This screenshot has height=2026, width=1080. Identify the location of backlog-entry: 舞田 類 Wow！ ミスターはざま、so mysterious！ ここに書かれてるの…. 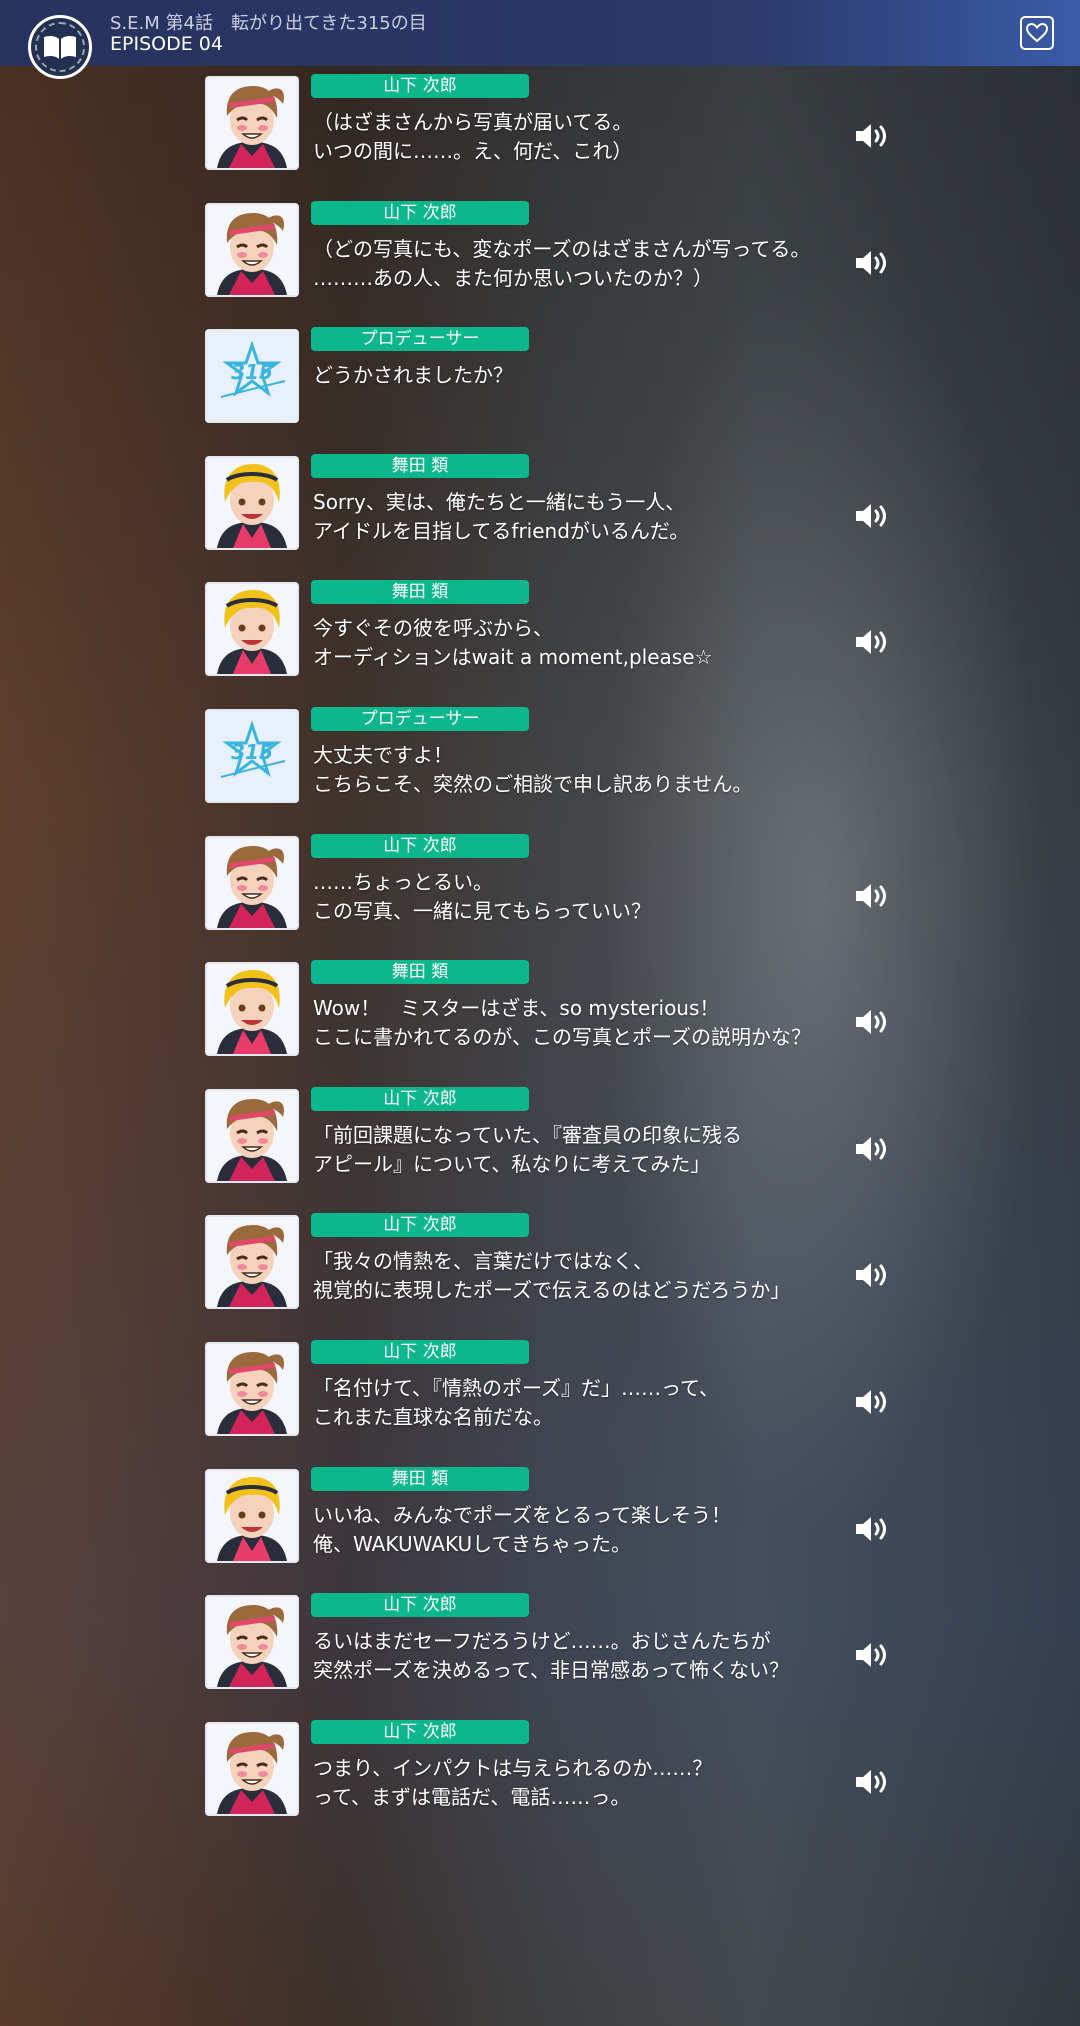
(555, 1023).